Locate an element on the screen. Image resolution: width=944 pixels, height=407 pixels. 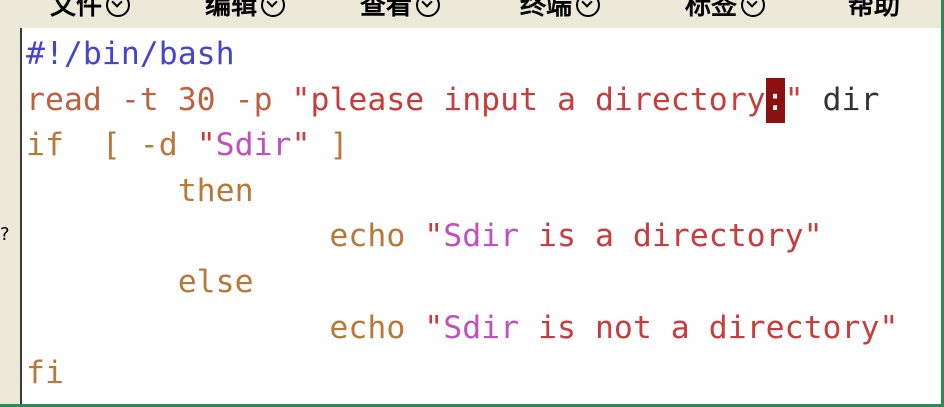
left-window-strip: ? is located at coordinates (11, 216).